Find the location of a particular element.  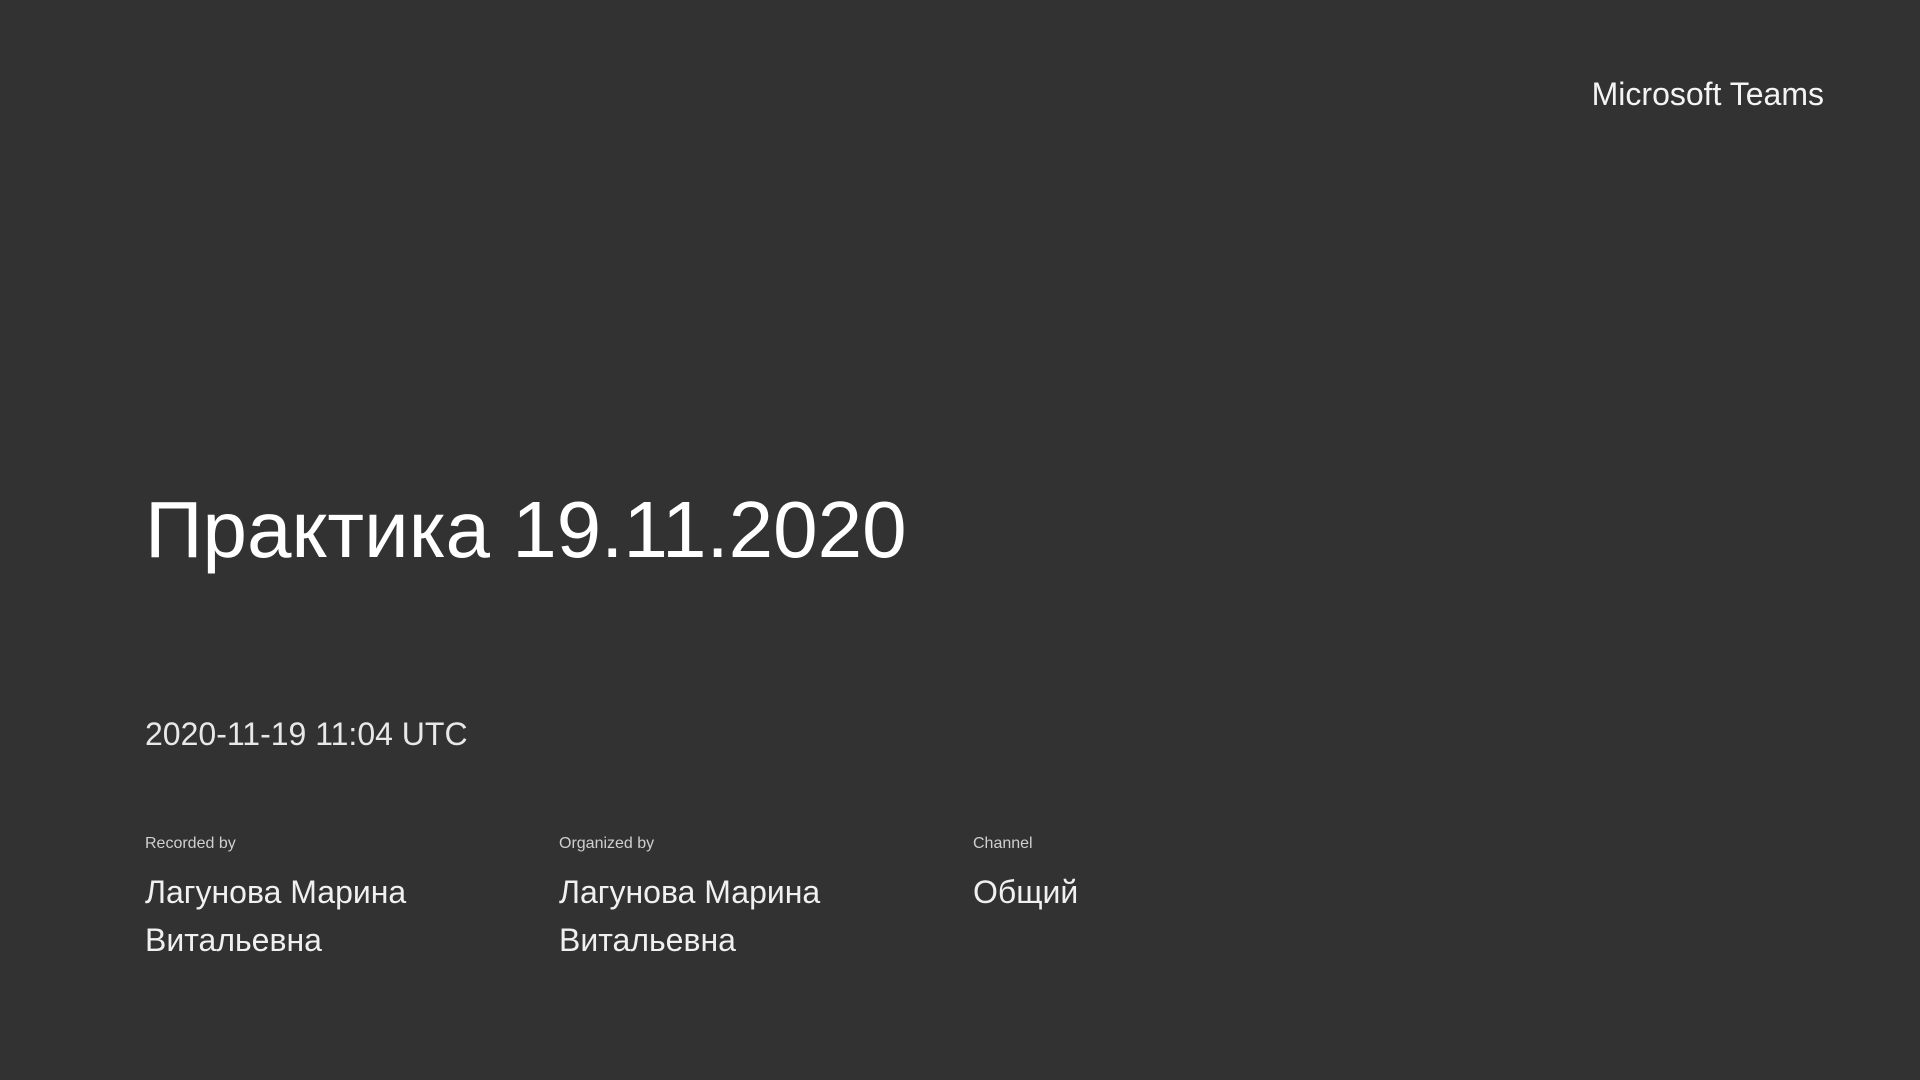

channel-block: Channel Общий is located at coordinates (1180, 900).